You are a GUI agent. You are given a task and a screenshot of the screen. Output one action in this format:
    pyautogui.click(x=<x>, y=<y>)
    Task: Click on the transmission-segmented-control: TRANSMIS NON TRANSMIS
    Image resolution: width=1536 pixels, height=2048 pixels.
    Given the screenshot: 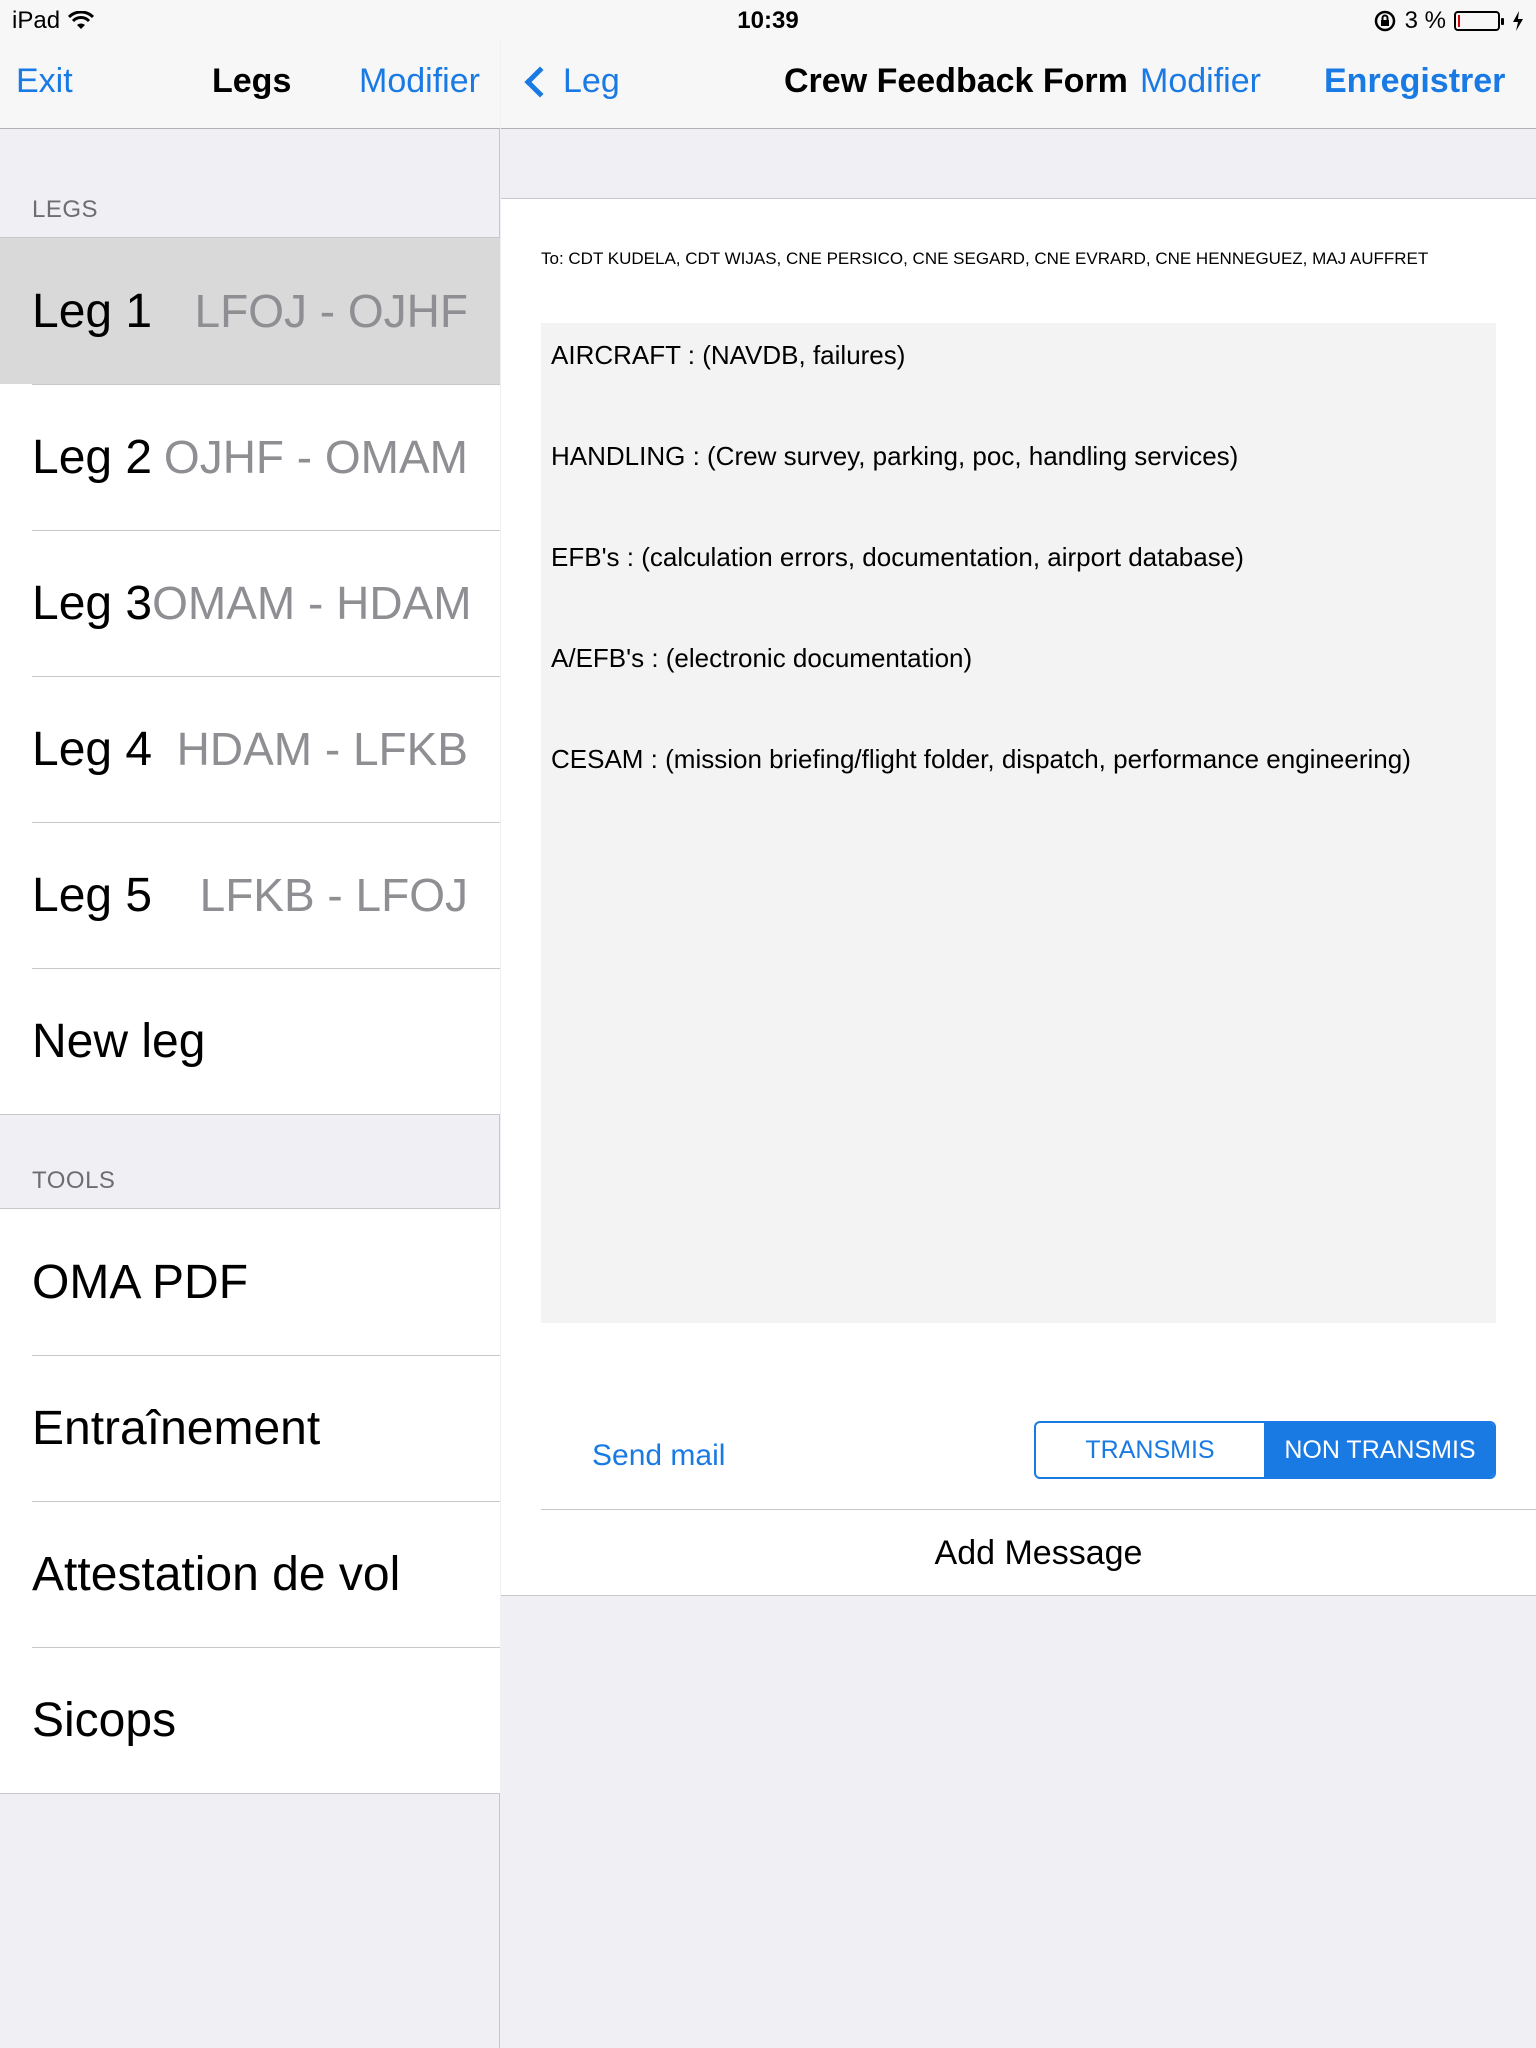 What is the action you would take?
    pyautogui.click(x=1265, y=1450)
    